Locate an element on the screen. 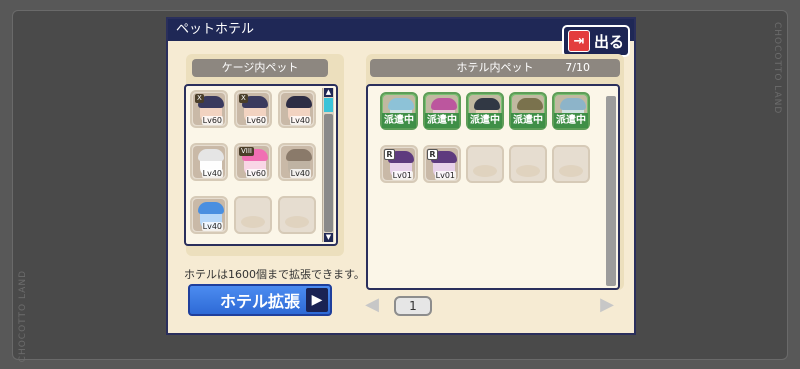 The image size is (800, 369). cage-scrollbar: ▲ ▼ is located at coordinates (328, 165).